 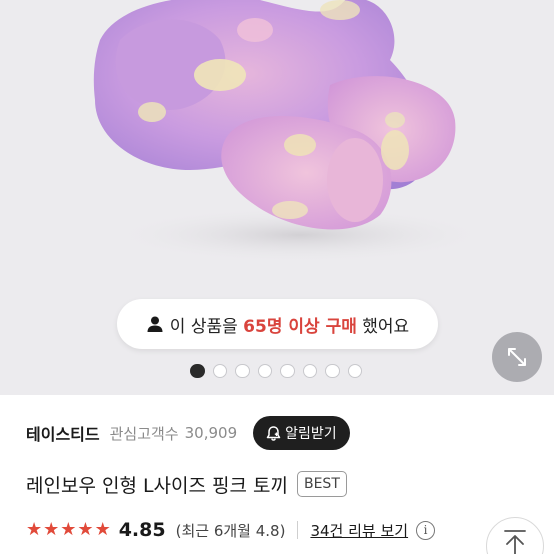 I want to click on arrow-up-icon, so click(x=515, y=542).